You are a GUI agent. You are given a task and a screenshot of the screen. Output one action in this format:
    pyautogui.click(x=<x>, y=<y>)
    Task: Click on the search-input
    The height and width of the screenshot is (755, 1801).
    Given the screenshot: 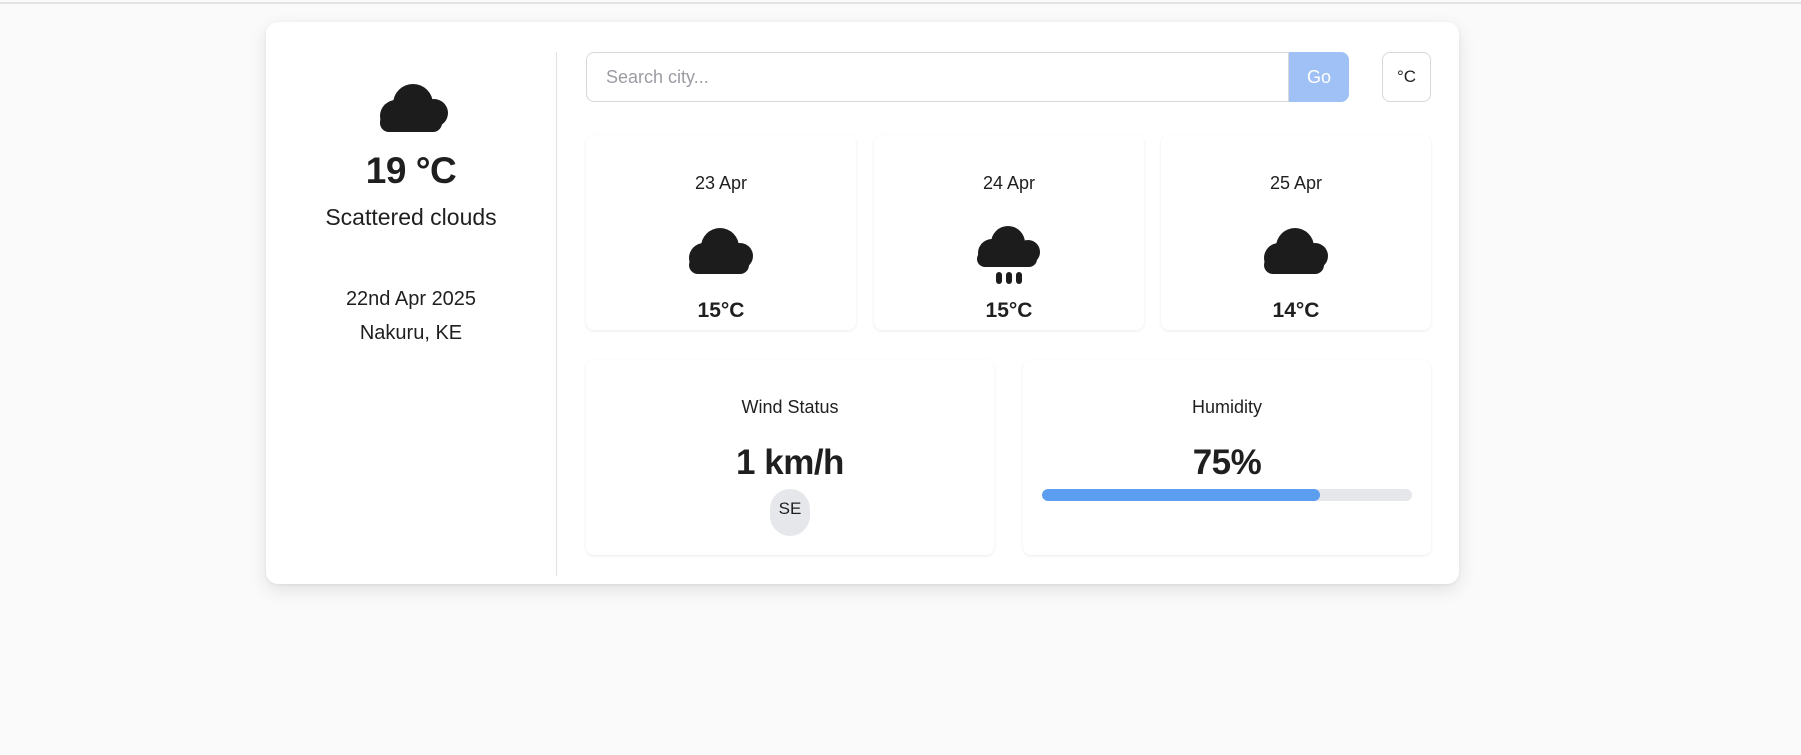 What is the action you would take?
    pyautogui.click(x=937, y=77)
    